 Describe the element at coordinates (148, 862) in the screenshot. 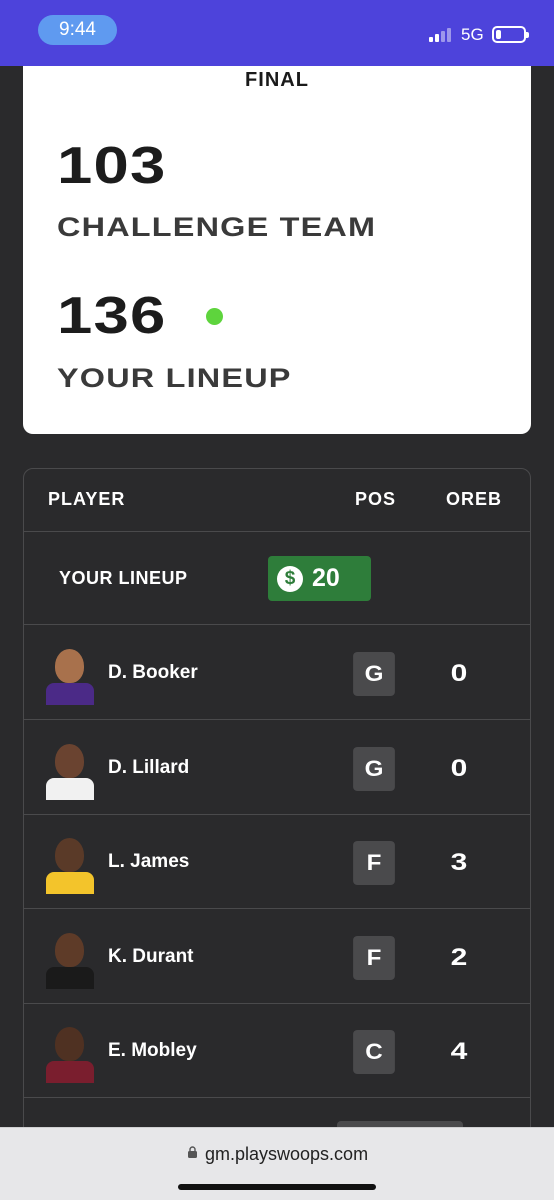

I see `player-name: L. James` at that location.